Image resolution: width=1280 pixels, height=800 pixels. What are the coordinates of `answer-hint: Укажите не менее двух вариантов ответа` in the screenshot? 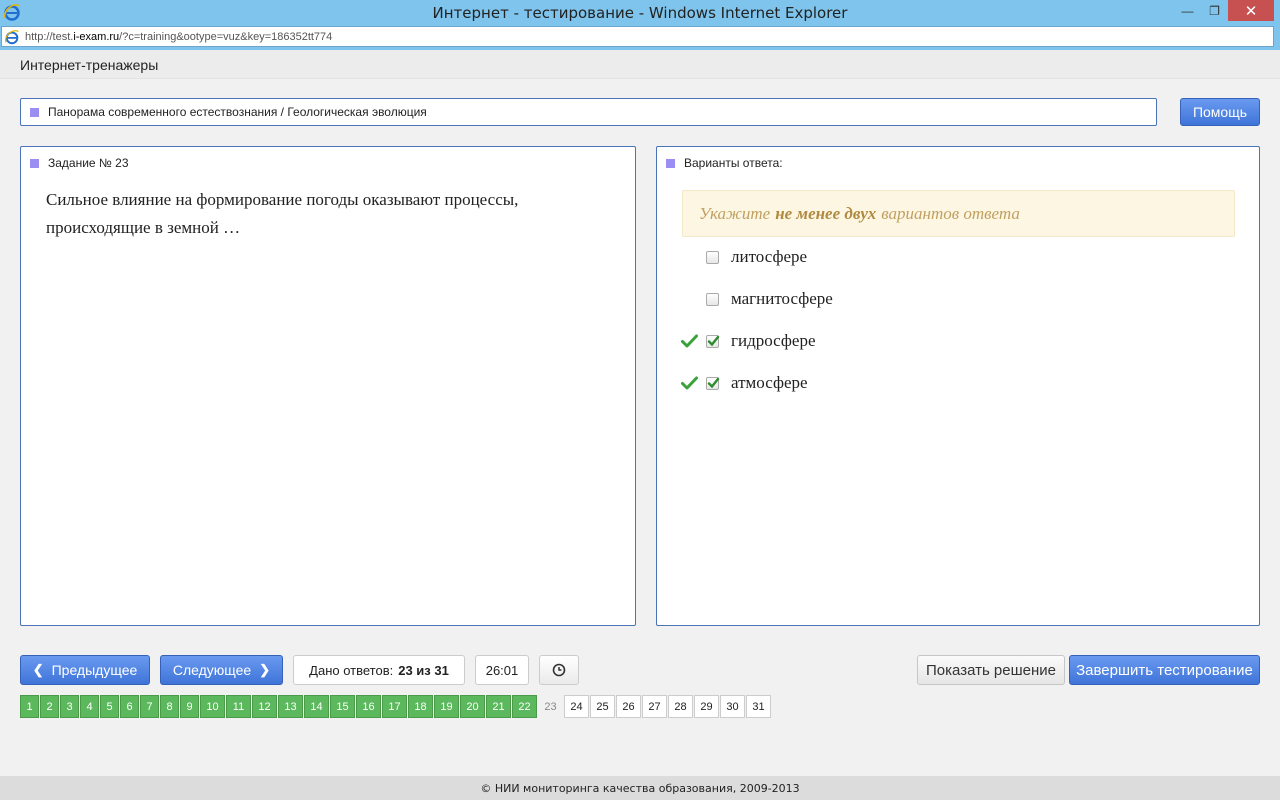 It's located at (958, 213).